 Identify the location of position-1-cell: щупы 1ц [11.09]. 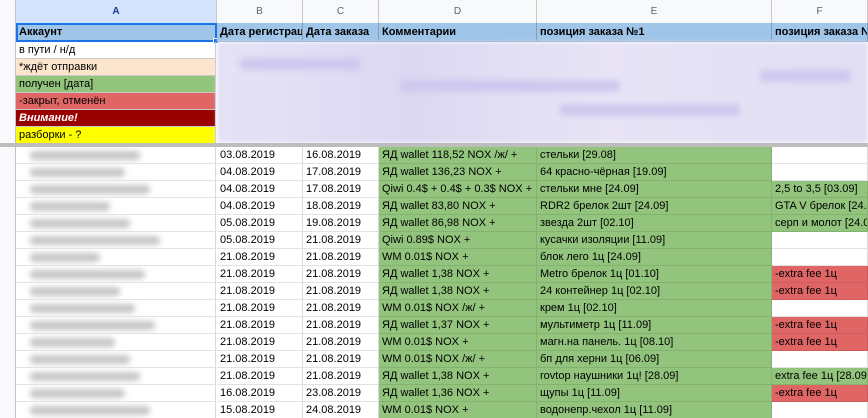
(654, 393).